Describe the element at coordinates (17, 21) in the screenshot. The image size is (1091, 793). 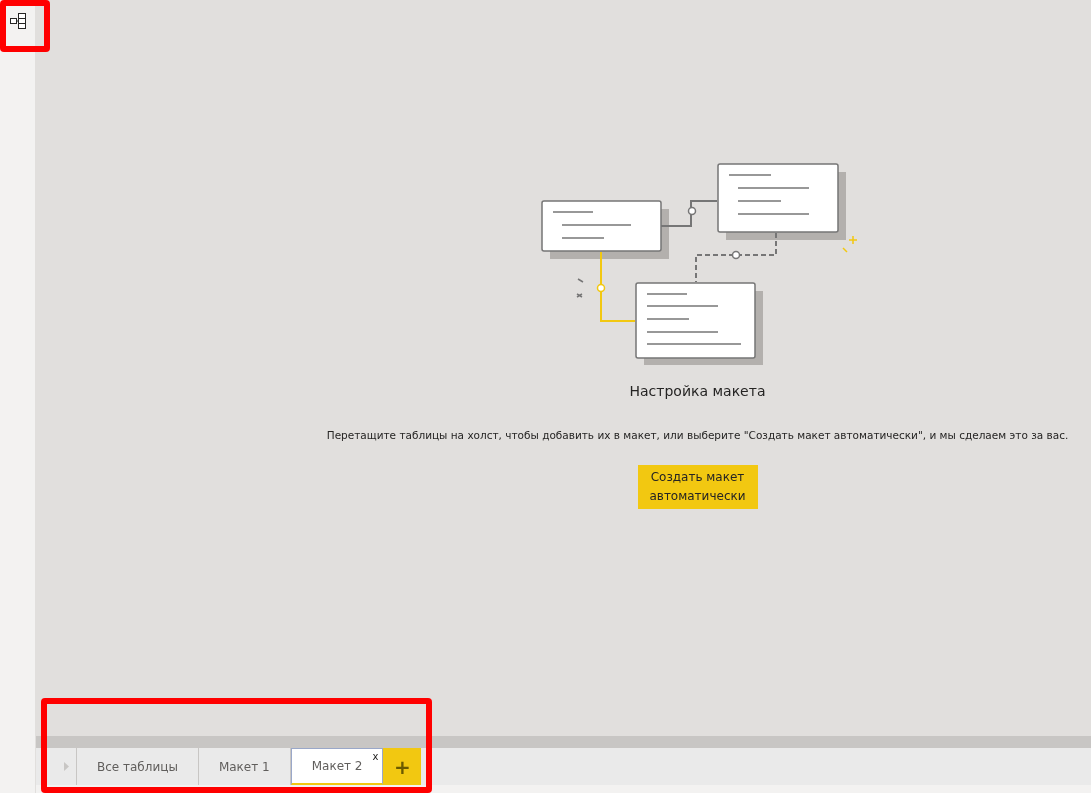
I see `diagram-icon` at that location.